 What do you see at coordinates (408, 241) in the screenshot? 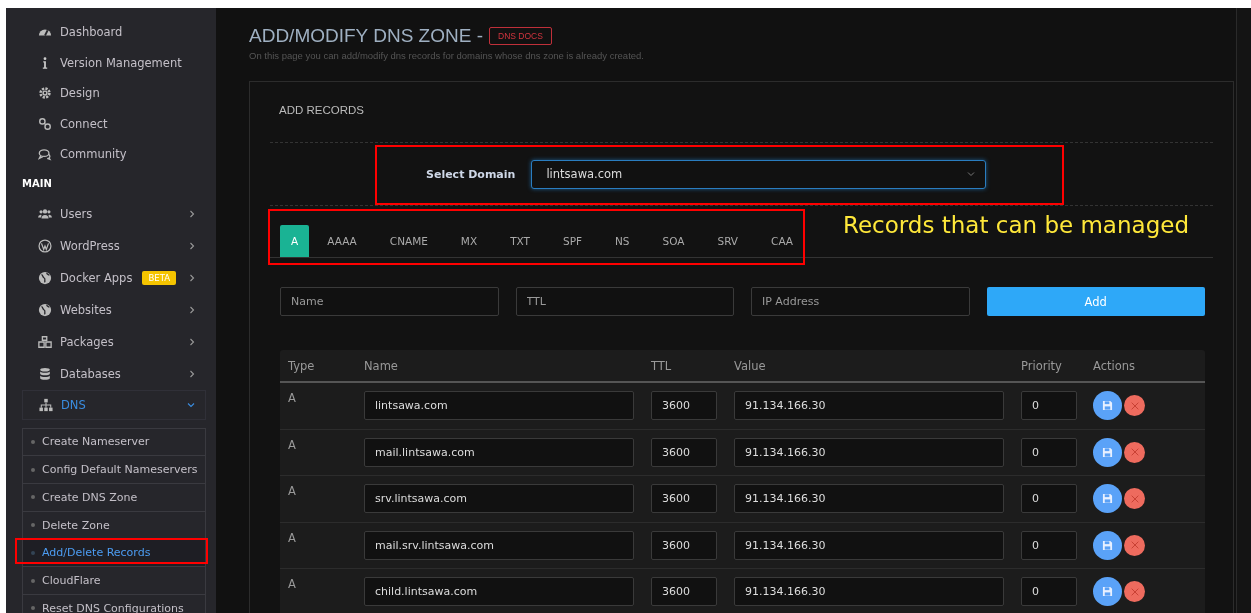
I see `record-type-tab: CNAME` at bounding box center [408, 241].